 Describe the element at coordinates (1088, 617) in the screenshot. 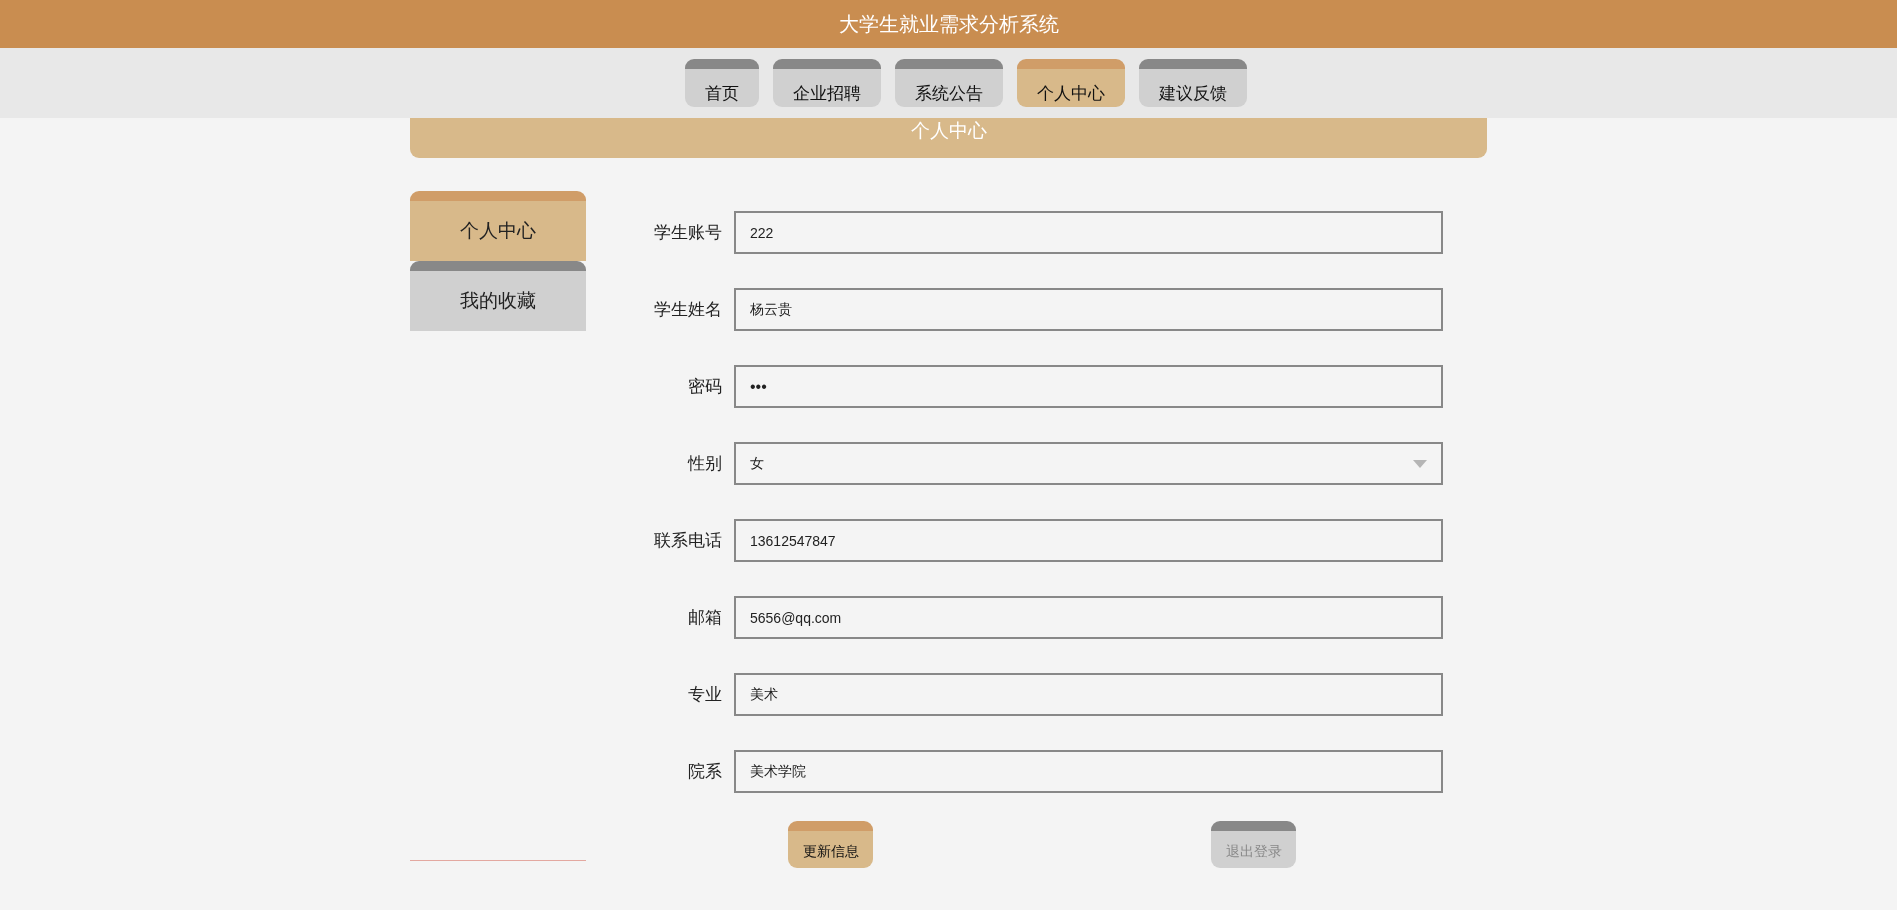

I see `input-field: 5656@qq.com` at that location.